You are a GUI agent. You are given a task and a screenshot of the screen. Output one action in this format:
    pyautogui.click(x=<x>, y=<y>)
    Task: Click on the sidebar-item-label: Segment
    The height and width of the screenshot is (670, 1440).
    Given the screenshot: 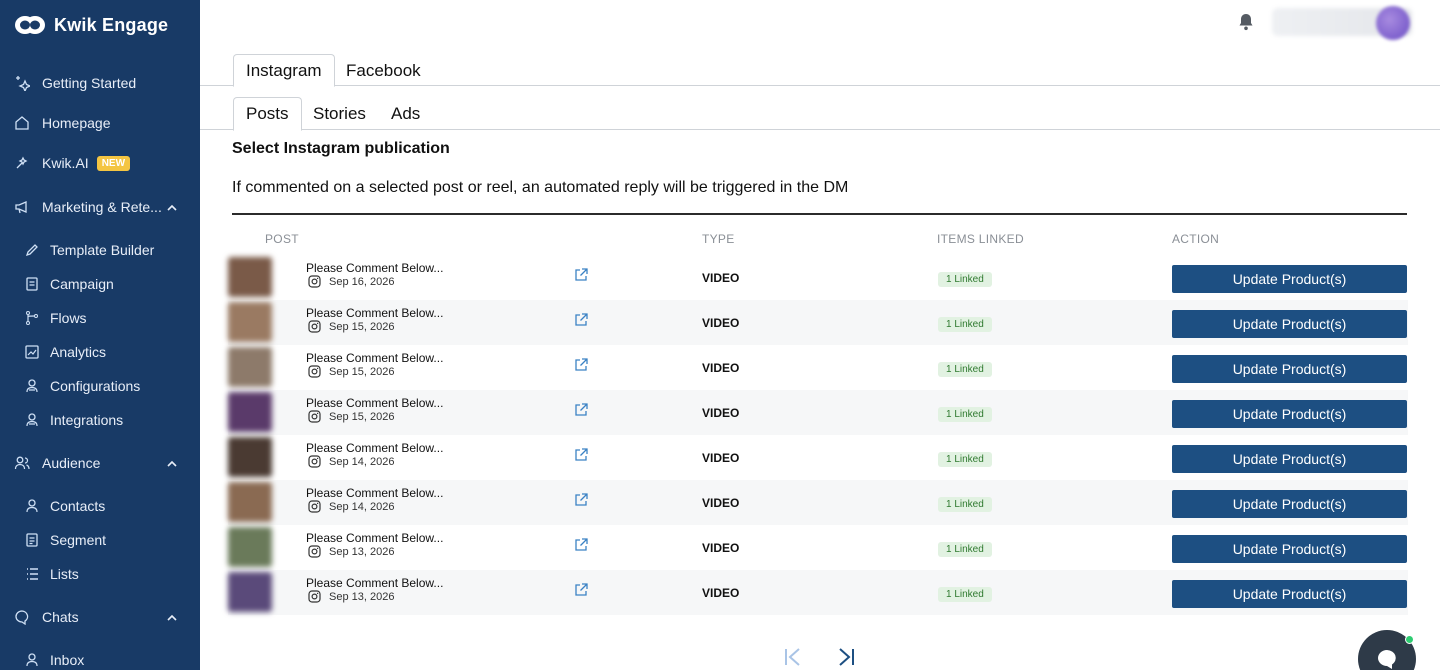 What is the action you would take?
    pyautogui.click(x=78, y=540)
    